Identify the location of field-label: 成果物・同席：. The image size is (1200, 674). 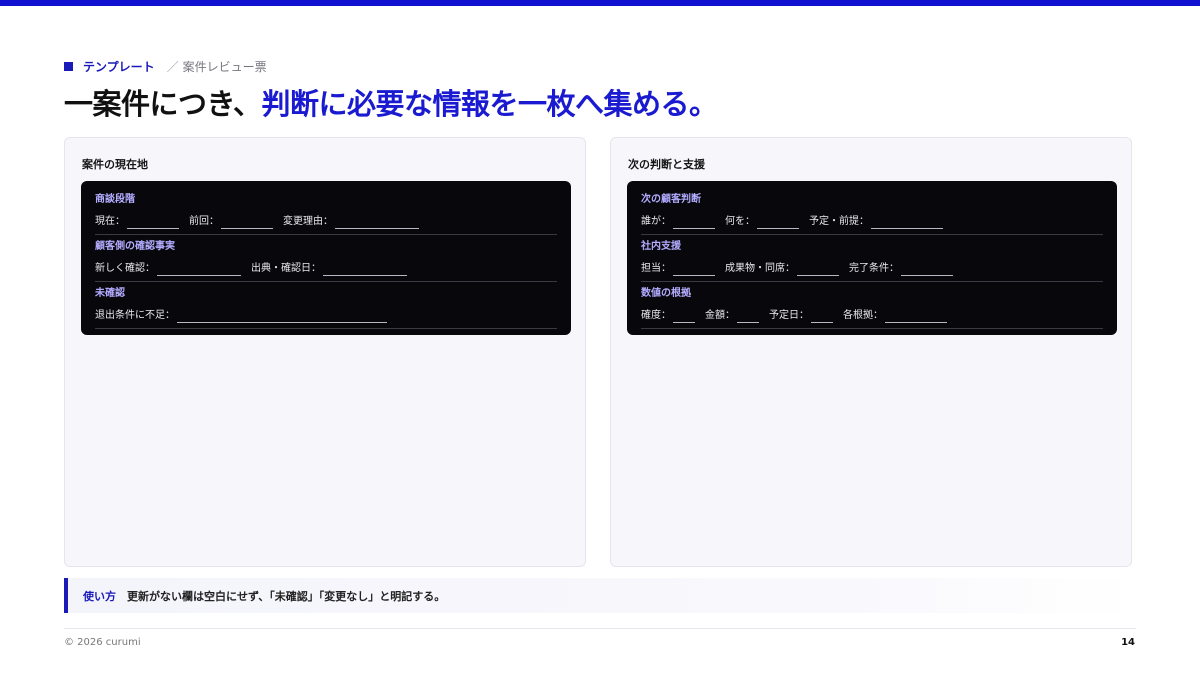
(760, 268).